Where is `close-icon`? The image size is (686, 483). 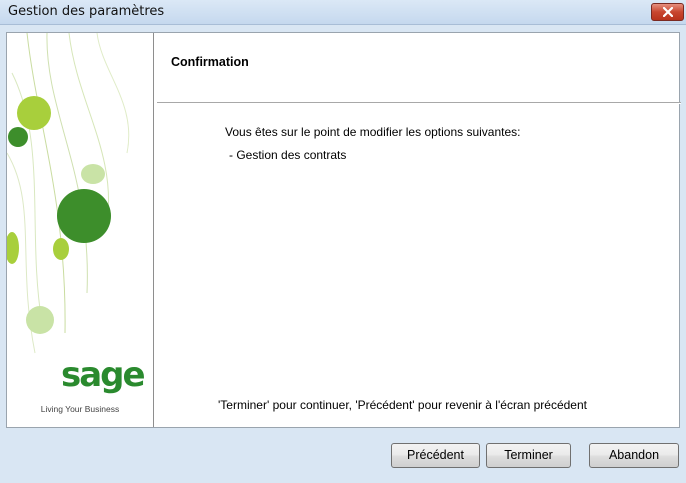
close-icon is located at coordinates (668, 12).